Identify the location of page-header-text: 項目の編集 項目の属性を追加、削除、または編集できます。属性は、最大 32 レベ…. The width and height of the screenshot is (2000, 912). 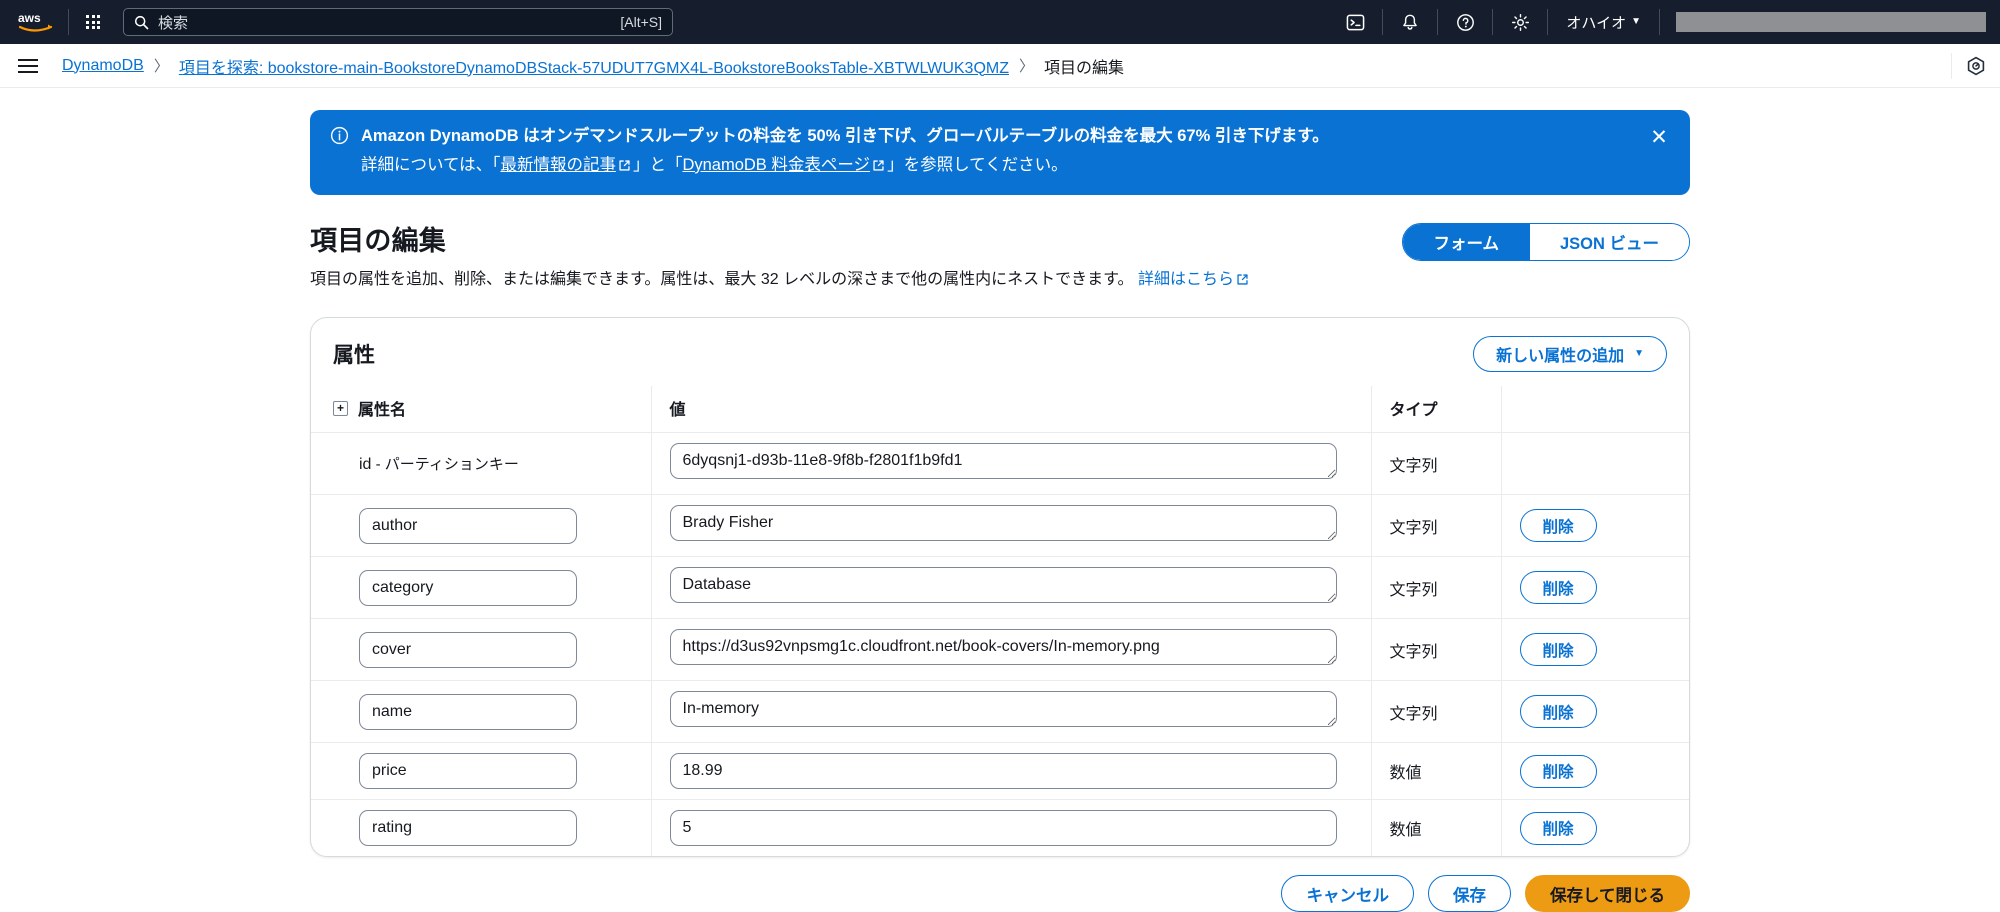
(780, 255).